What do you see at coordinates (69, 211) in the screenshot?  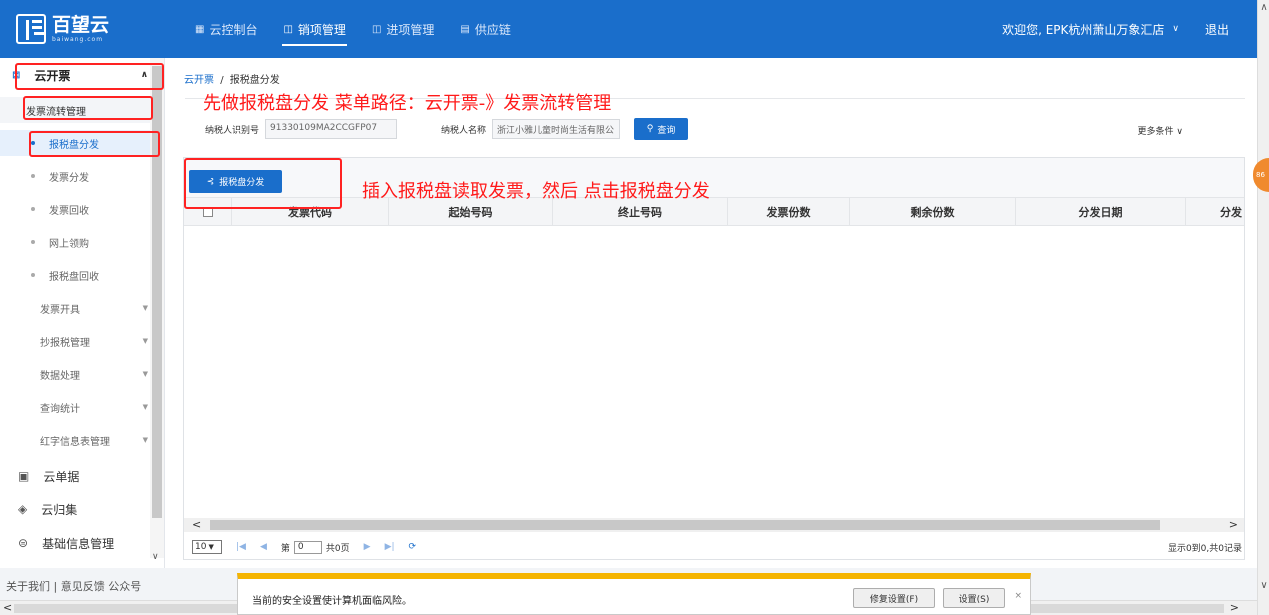 I see `sidebar-label: 发票回收` at bounding box center [69, 211].